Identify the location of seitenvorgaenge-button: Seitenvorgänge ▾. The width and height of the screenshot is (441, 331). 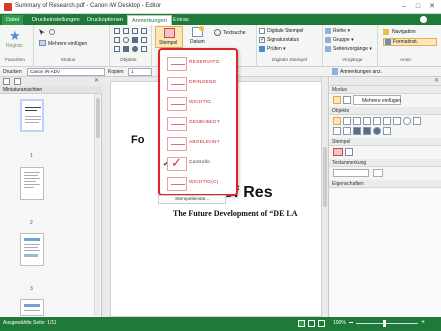
(352, 49).